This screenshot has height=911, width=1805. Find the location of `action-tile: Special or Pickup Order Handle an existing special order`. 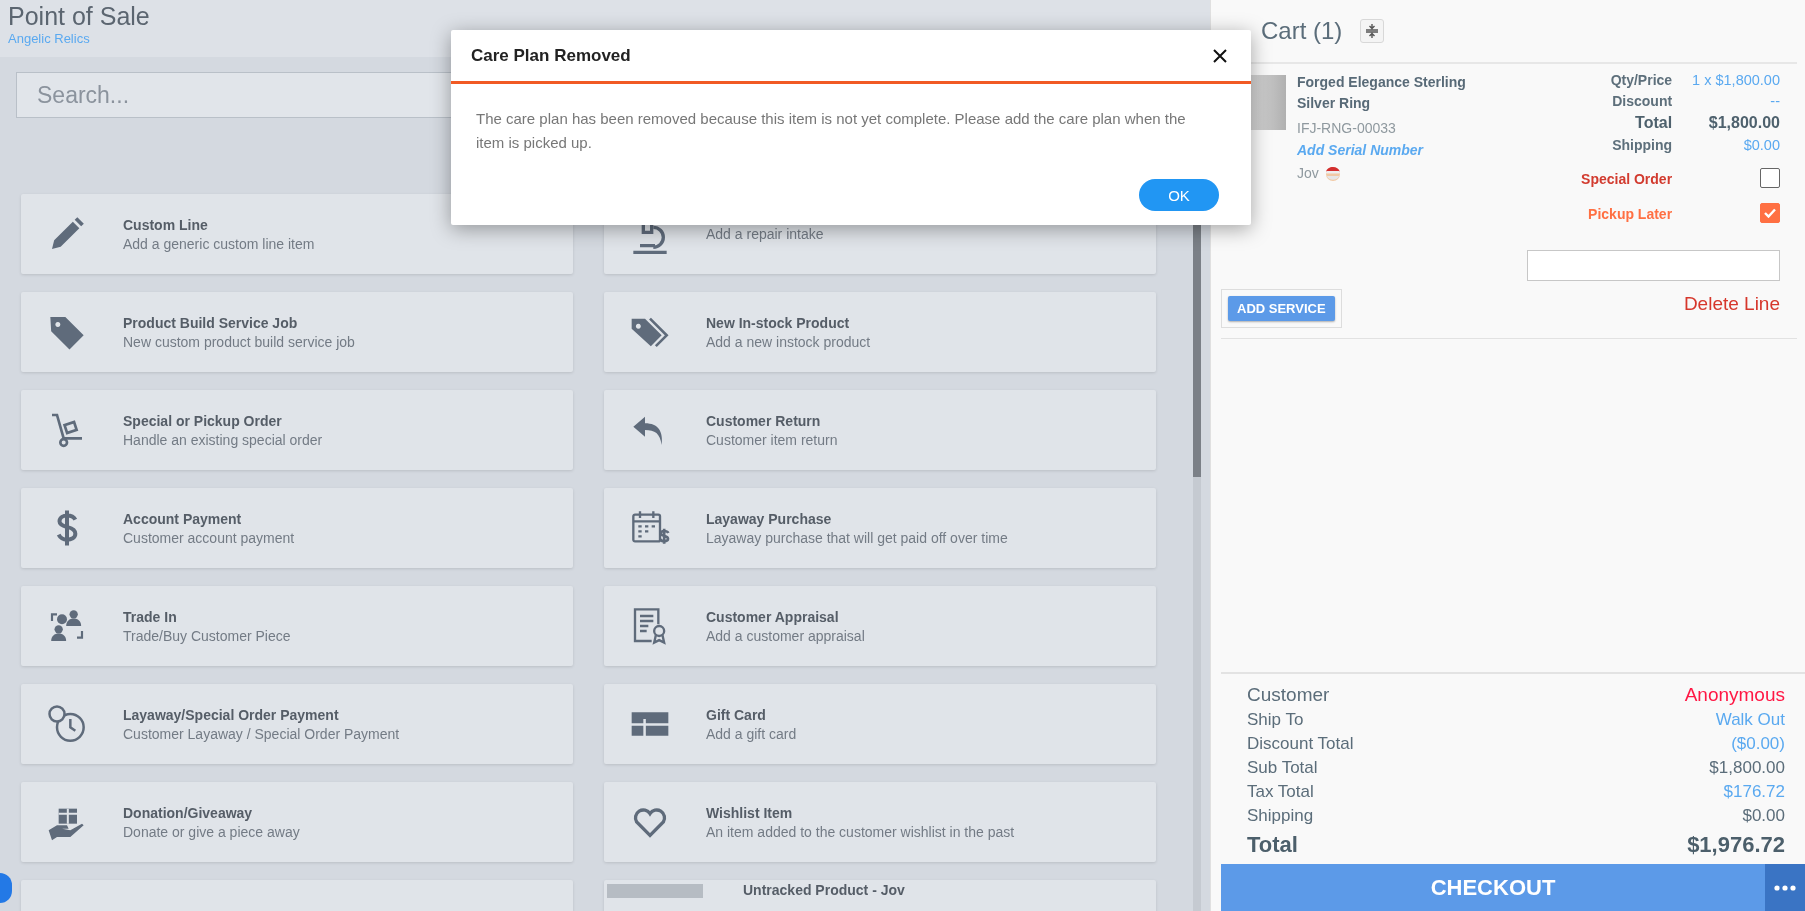

action-tile: Special or Pickup Order Handle an existing special order is located at coordinates (297, 430).